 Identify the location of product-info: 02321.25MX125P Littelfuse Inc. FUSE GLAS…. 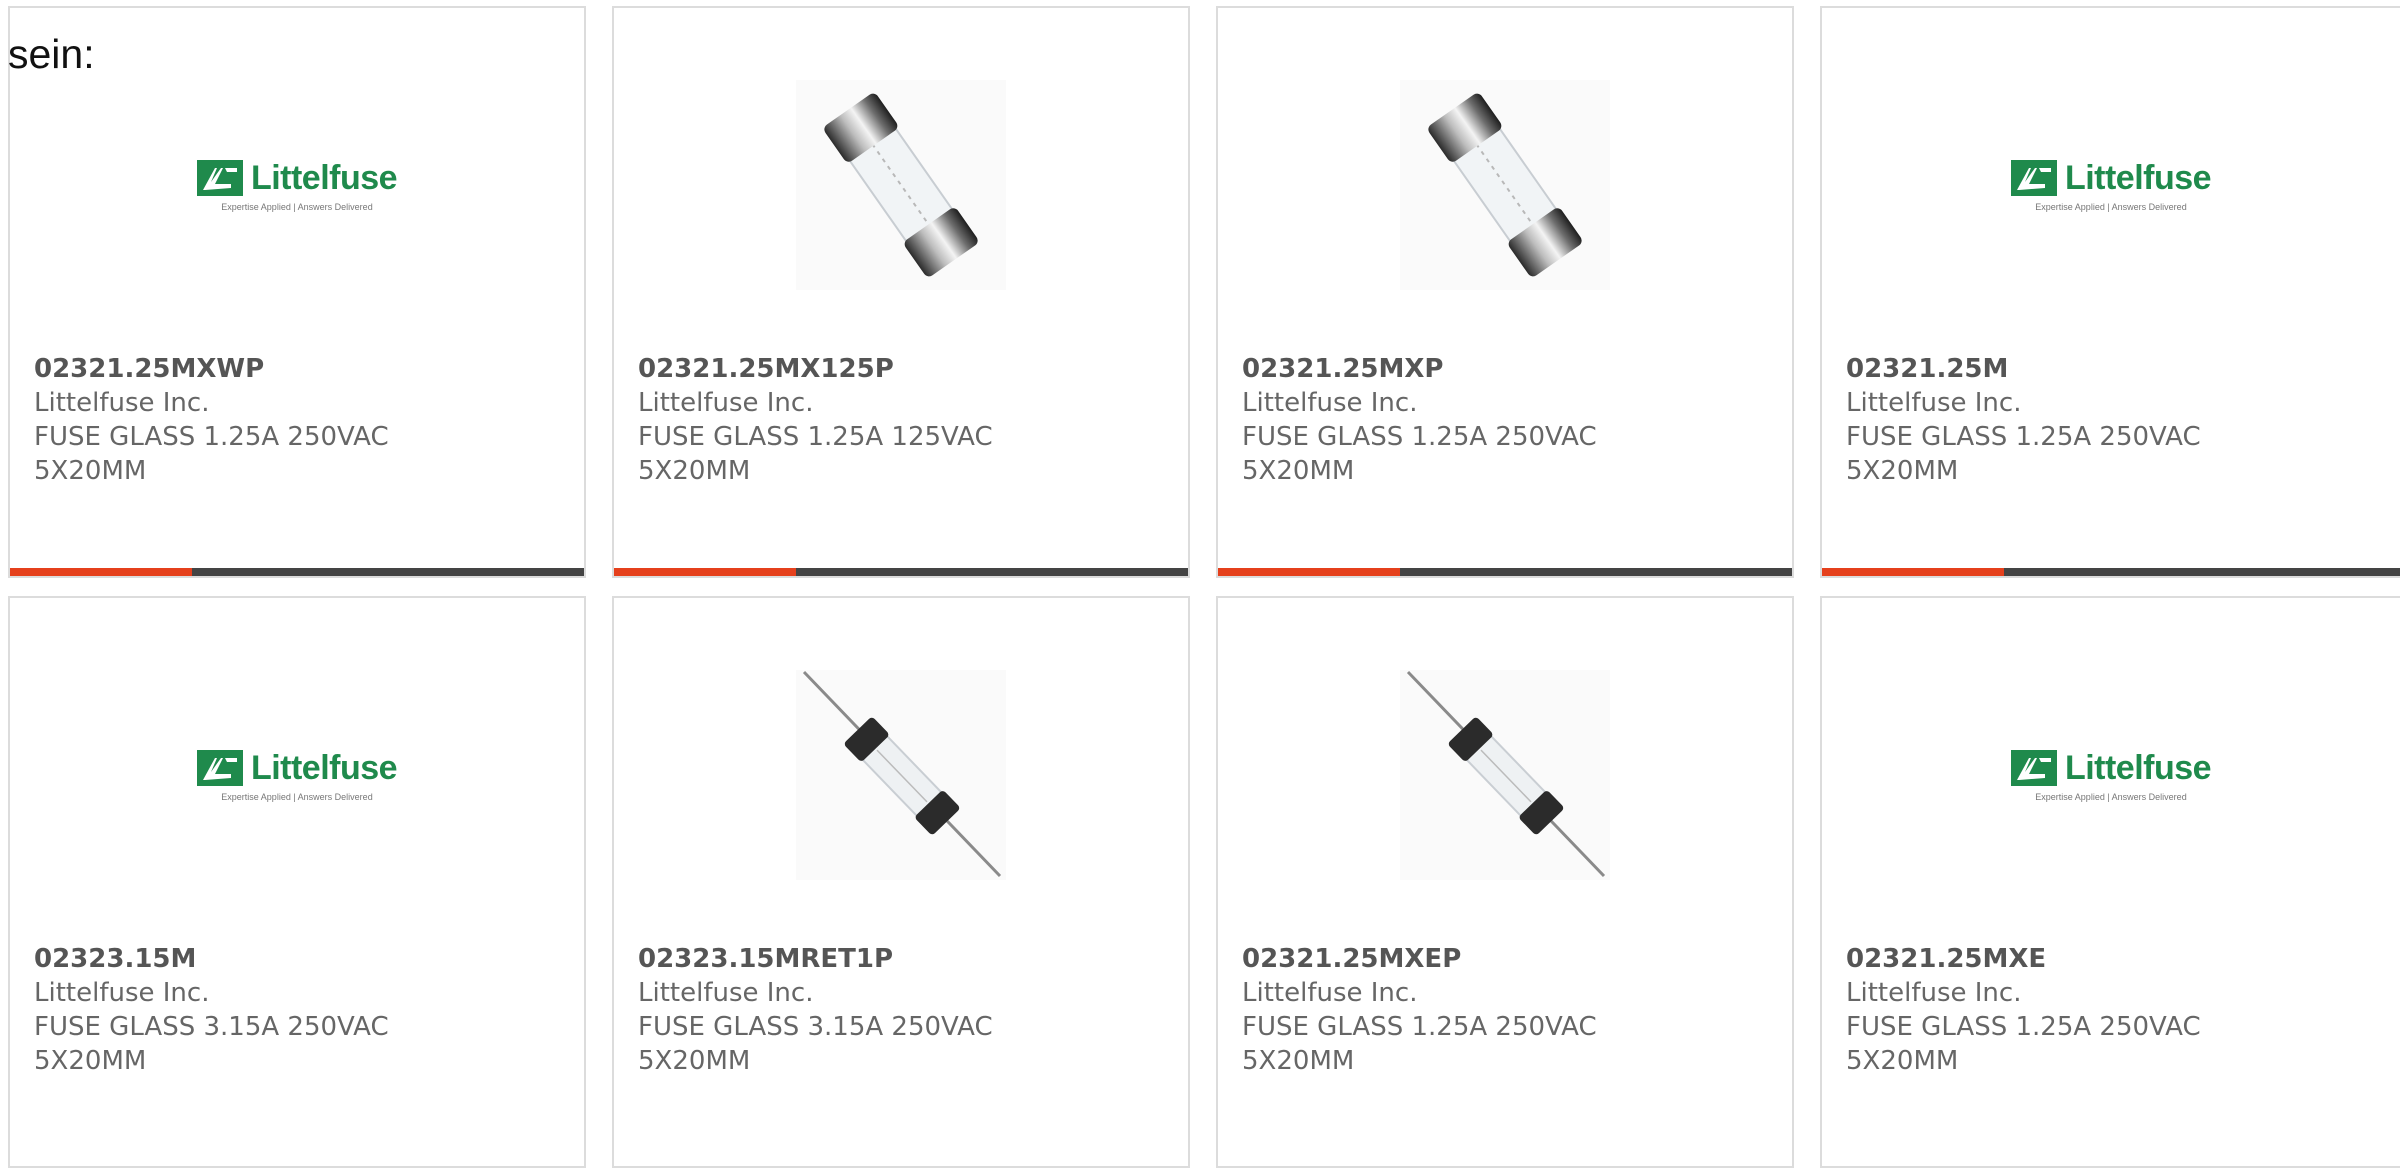
(838, 420).